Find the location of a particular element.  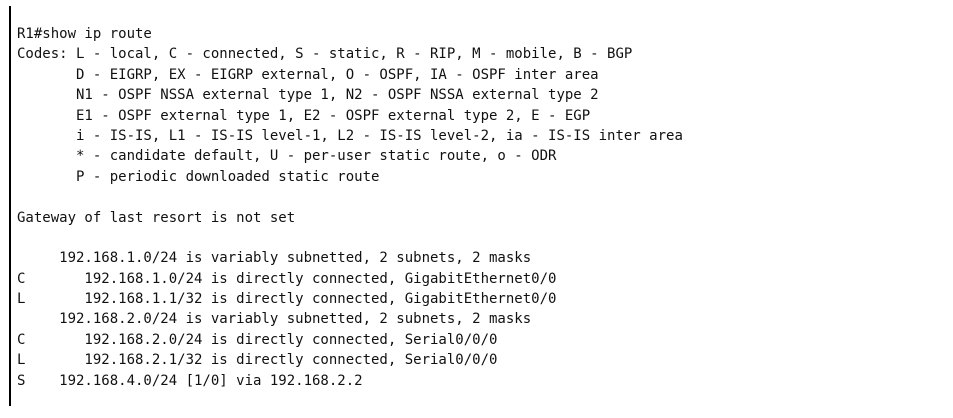

terminal-left-border is located at coordinates (10, 206).